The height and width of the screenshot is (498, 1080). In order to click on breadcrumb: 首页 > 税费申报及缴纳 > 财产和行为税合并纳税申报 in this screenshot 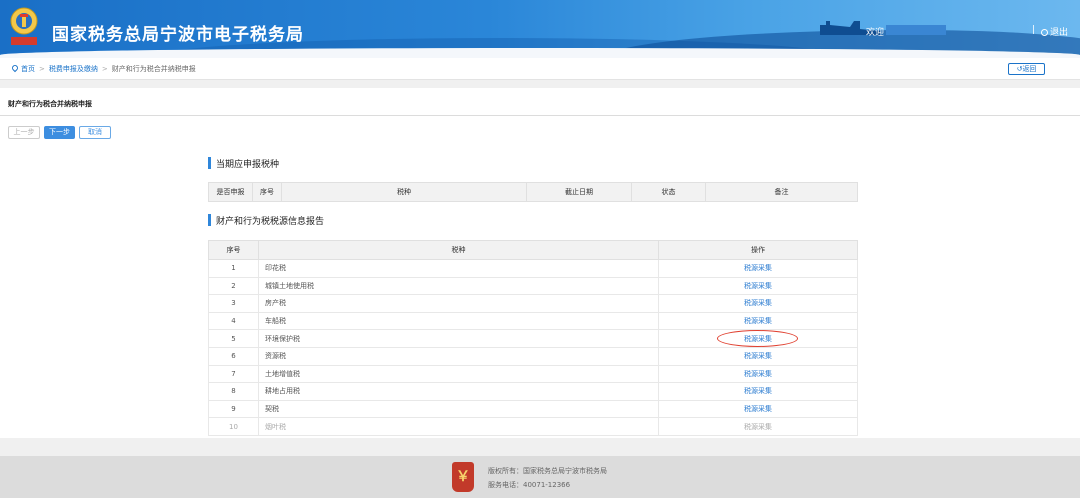, I will do `click(103, 68)`.